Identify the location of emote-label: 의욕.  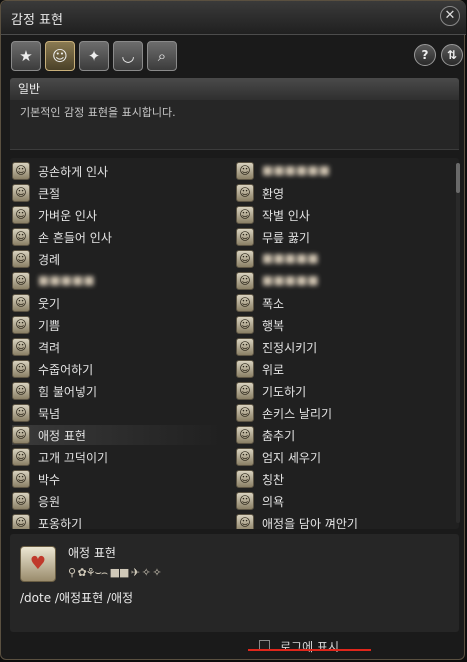
(273, 502).